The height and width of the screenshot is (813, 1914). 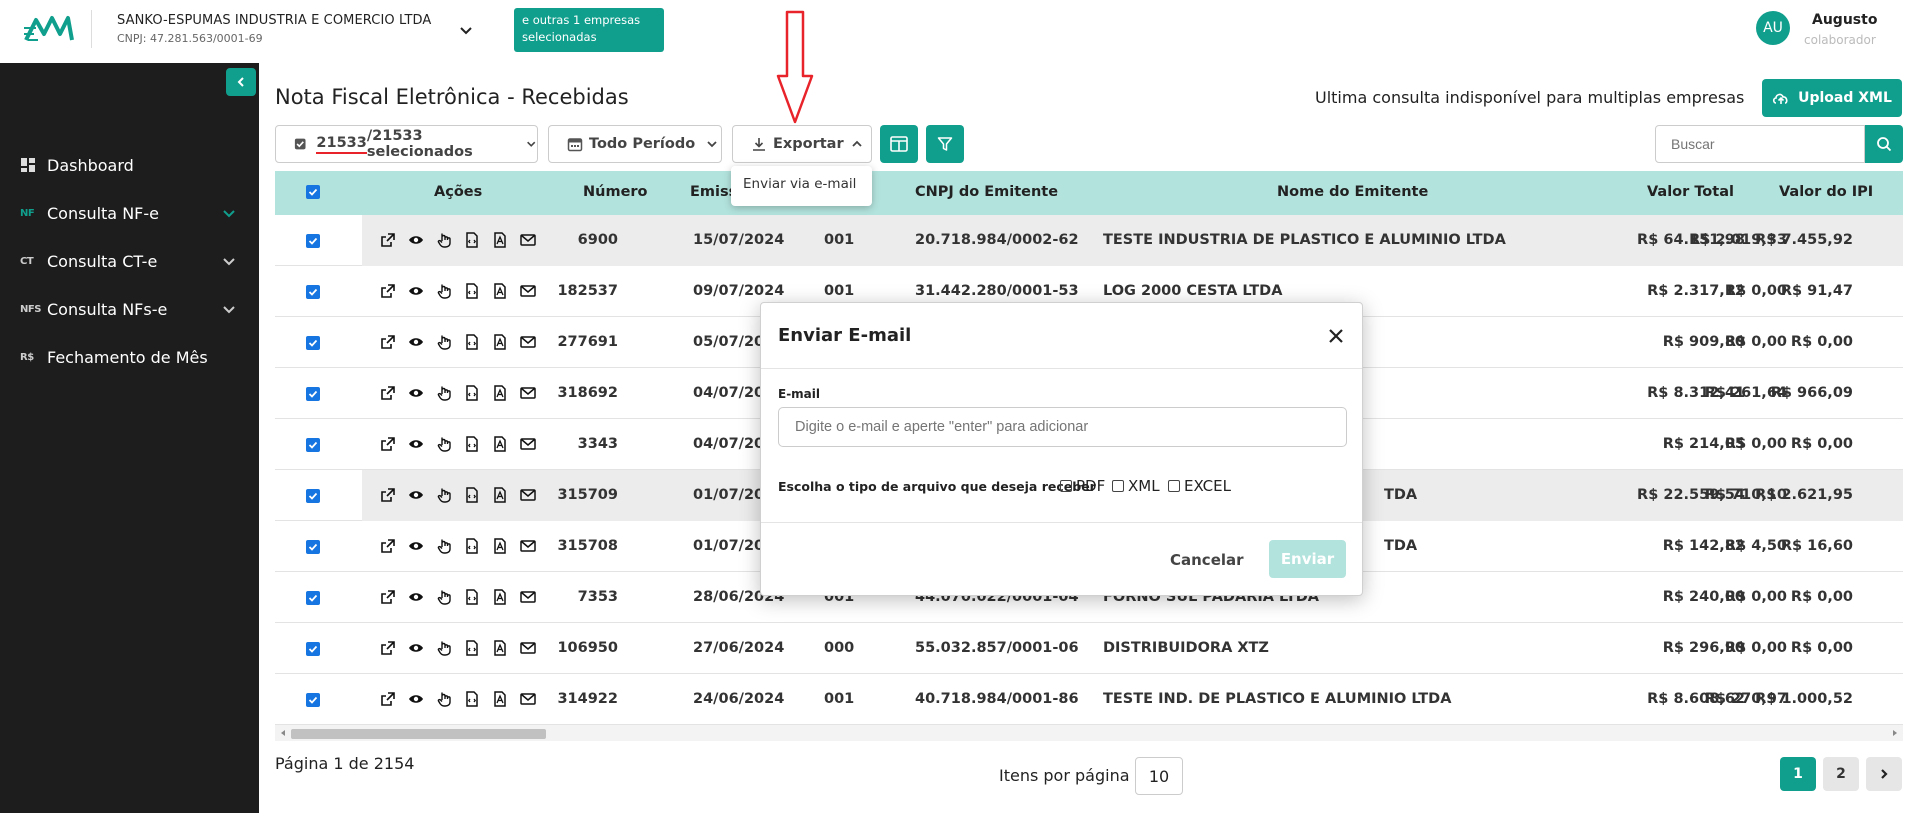 I want to click on export-dropdown: Exportar, so click(x=802, y=144).